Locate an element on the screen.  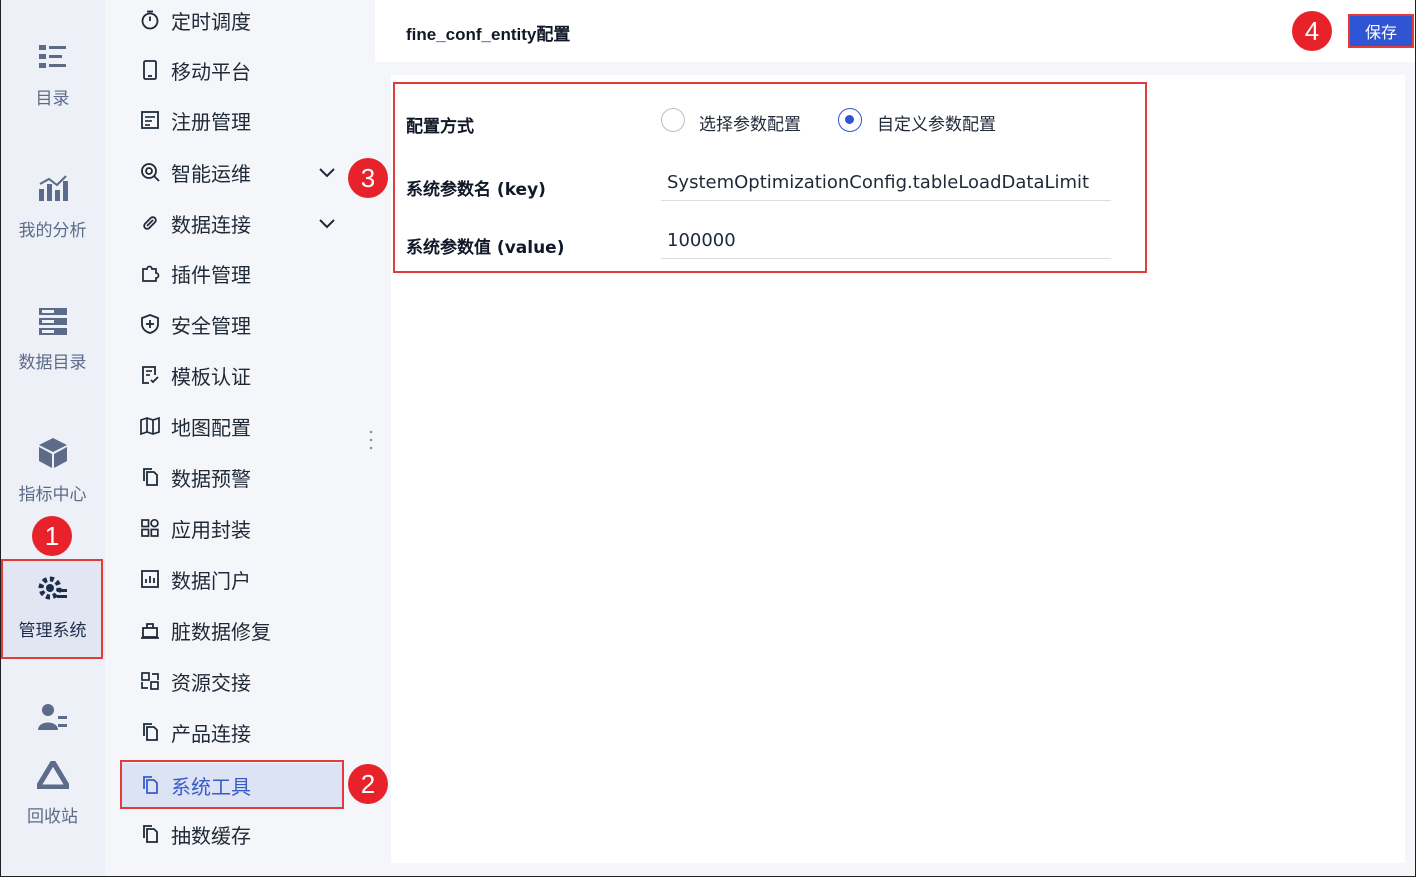
menu-item-system-tools: 系统工具 is located at coordinates (232, 785).